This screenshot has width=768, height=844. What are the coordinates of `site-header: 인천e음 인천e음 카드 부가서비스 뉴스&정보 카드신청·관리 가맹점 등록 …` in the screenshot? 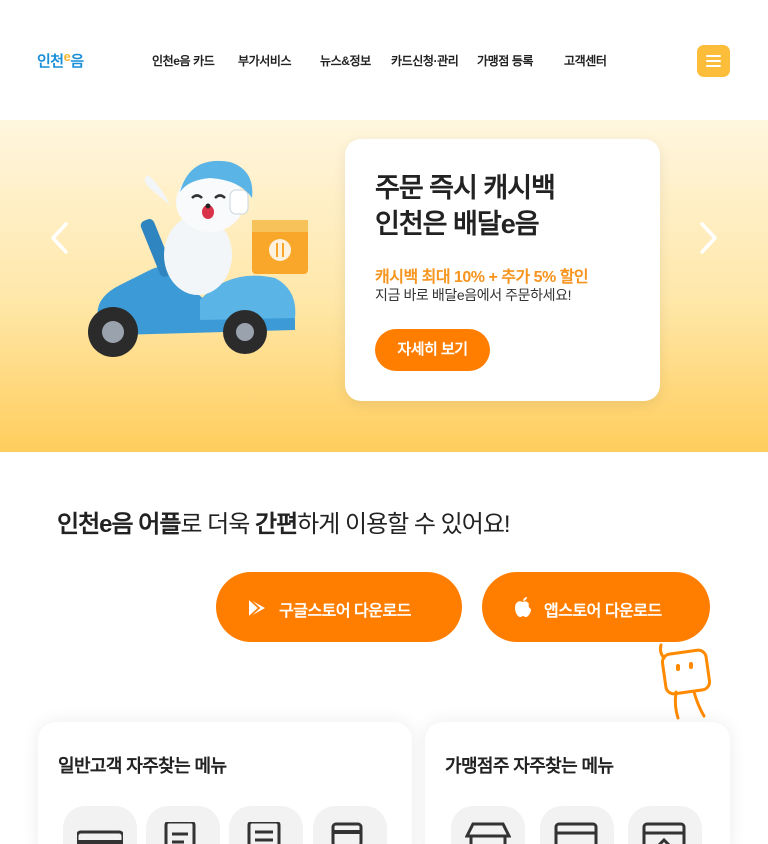 It's located at (384, 60).